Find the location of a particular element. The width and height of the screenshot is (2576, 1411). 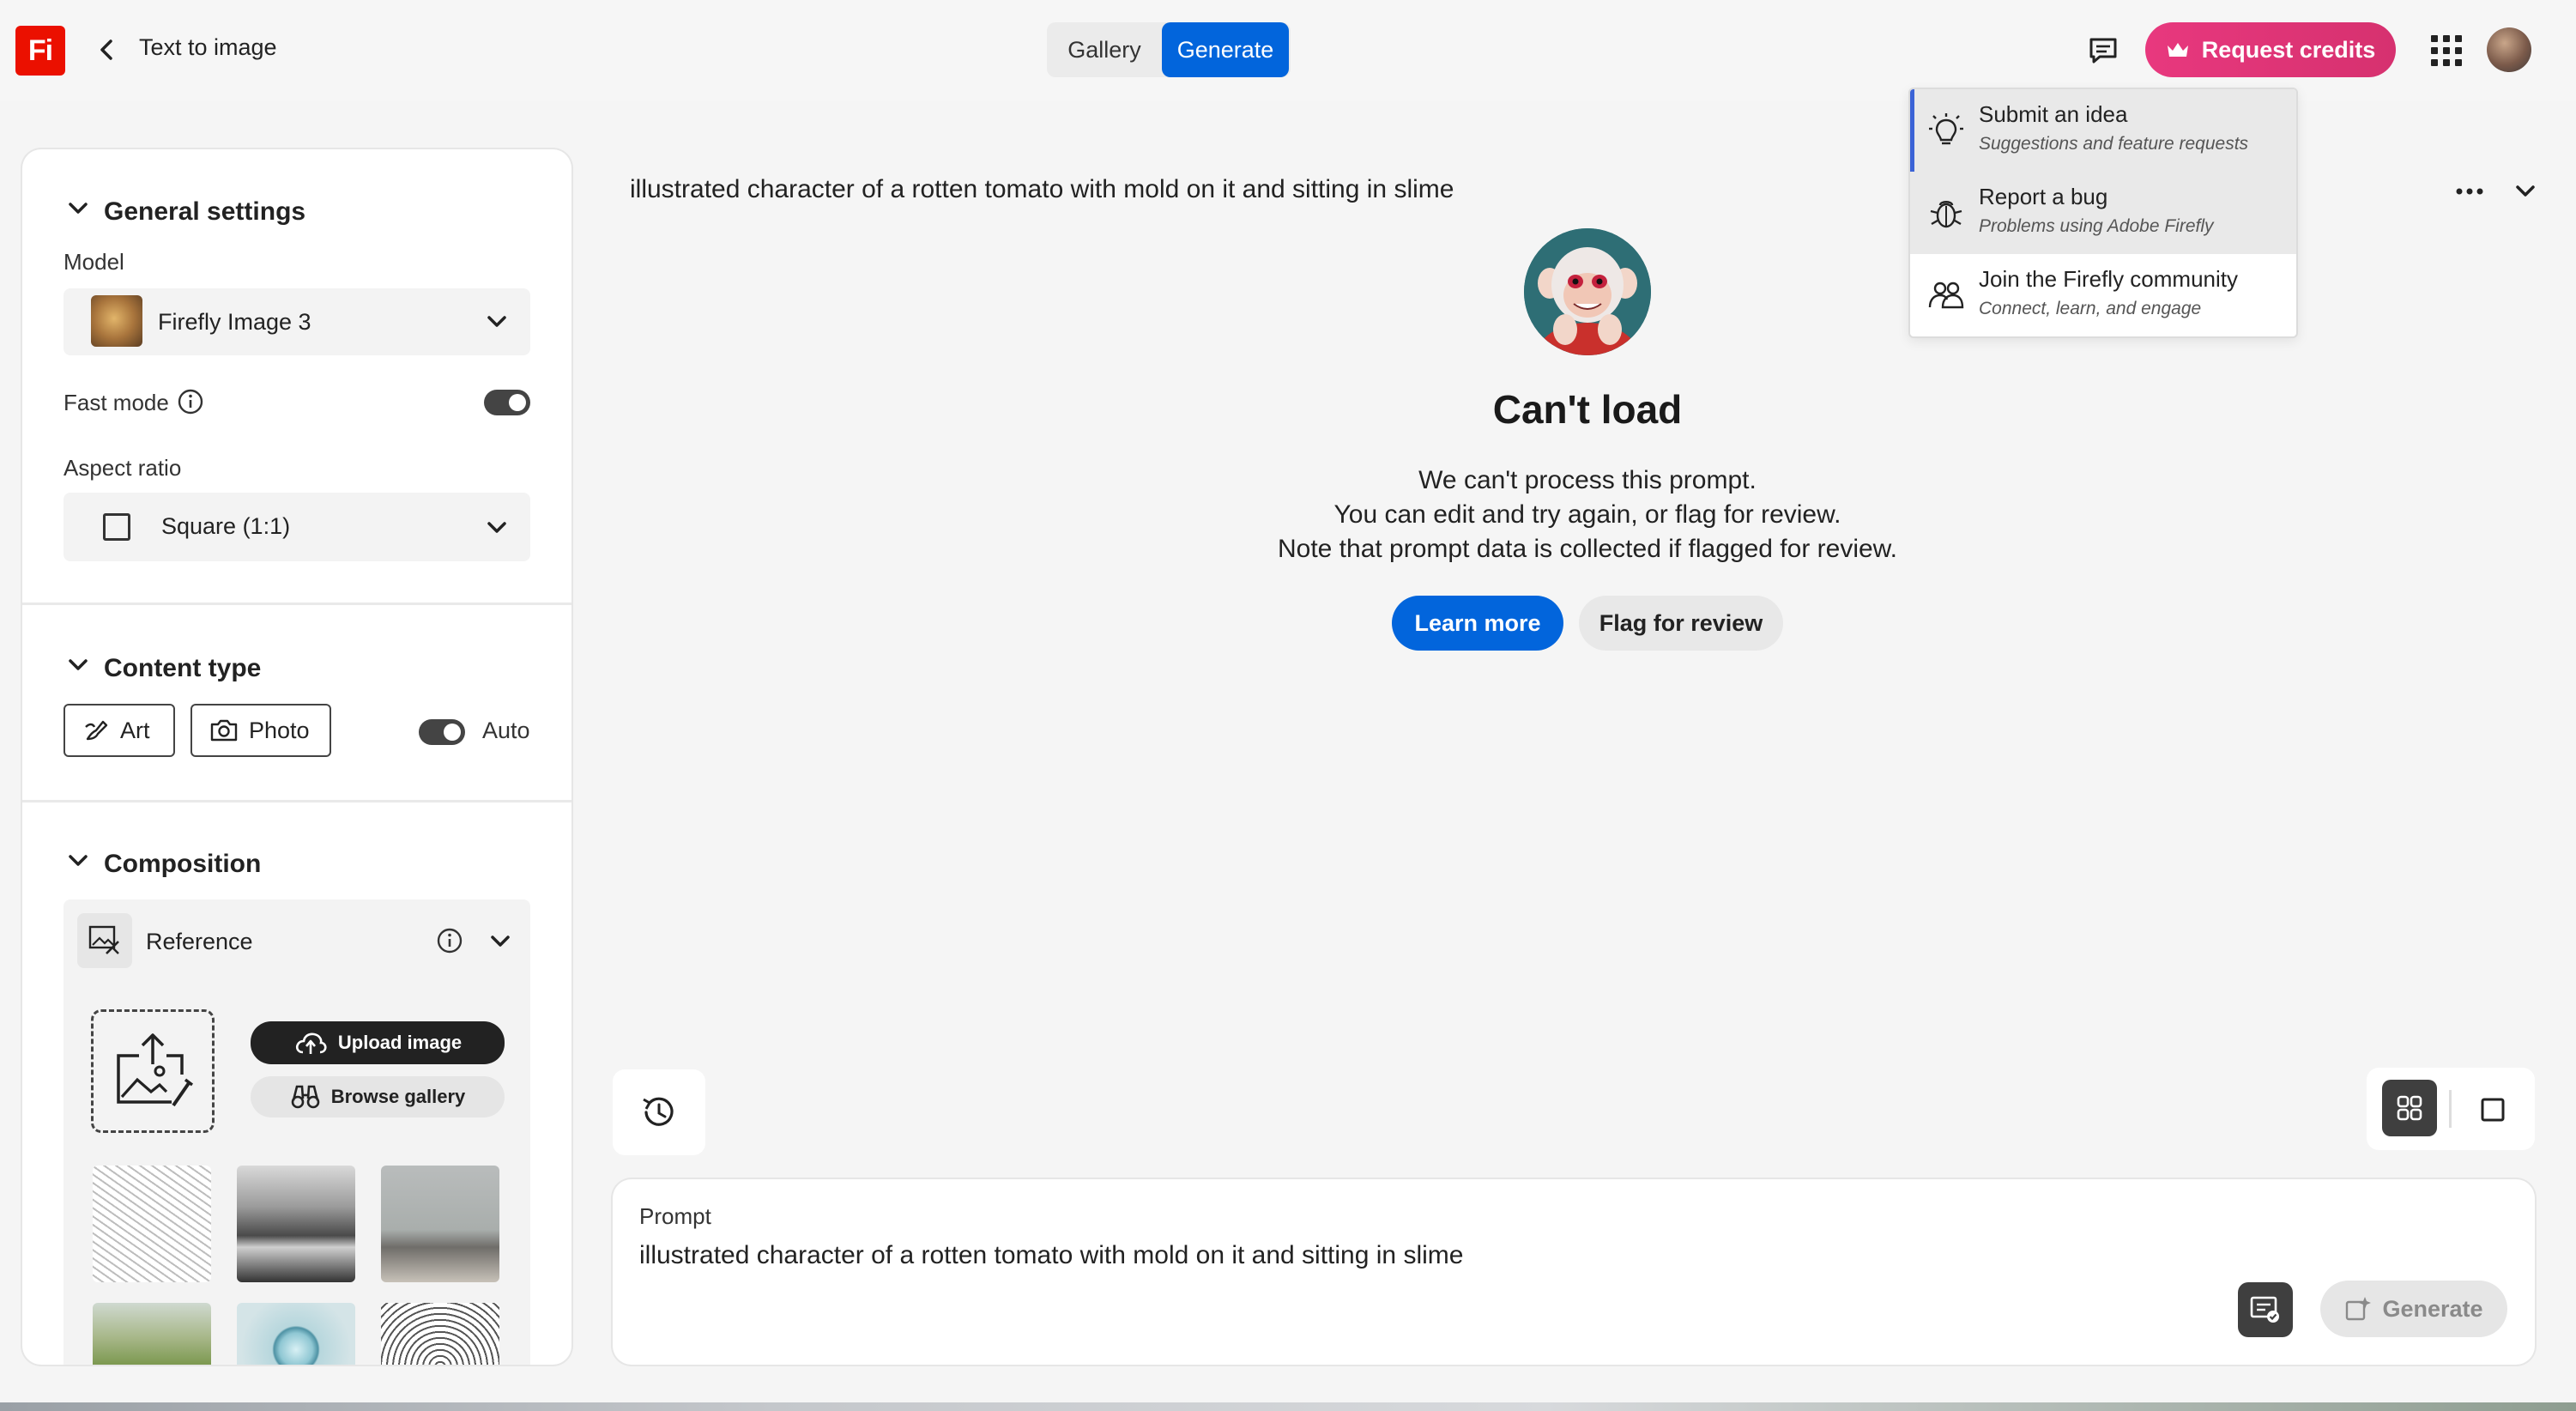

composition-toggle is located at coordinates (78, 861).